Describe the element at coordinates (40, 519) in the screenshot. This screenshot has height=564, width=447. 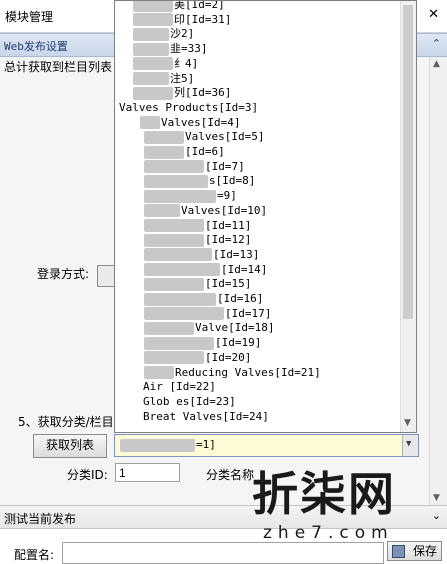
I see `test-publish-section-title: 测试当前发布` at that location.